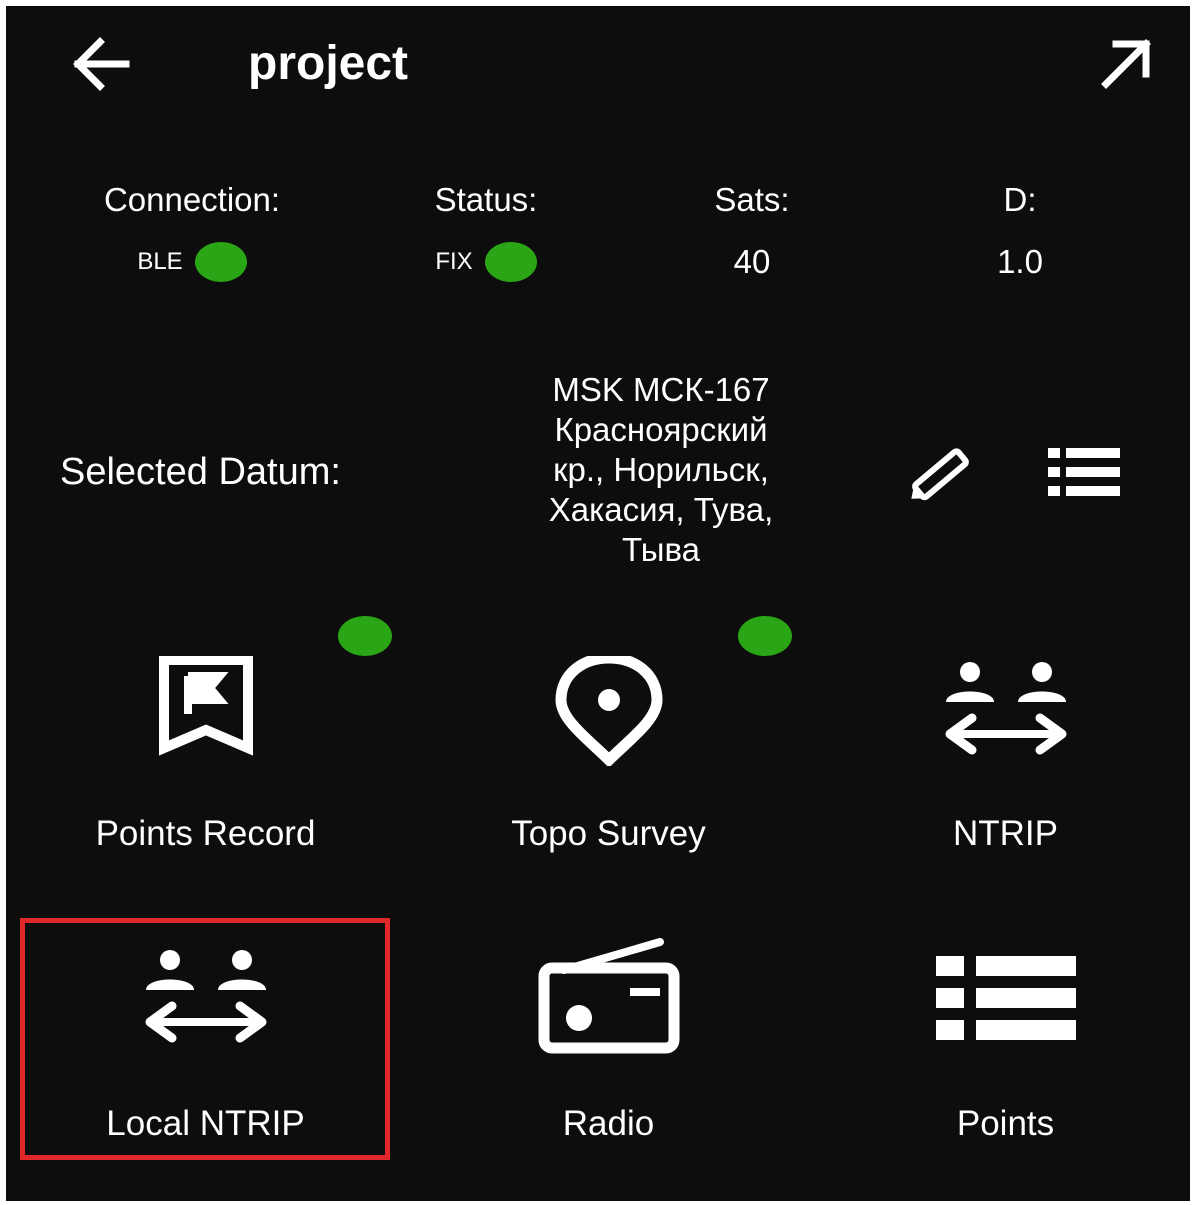 This screenshot has width=1196, height=1205. What do you see at coordinates (510, 262) in the screenshot?
I see `status-indicator` at bounding box center [510, 262].